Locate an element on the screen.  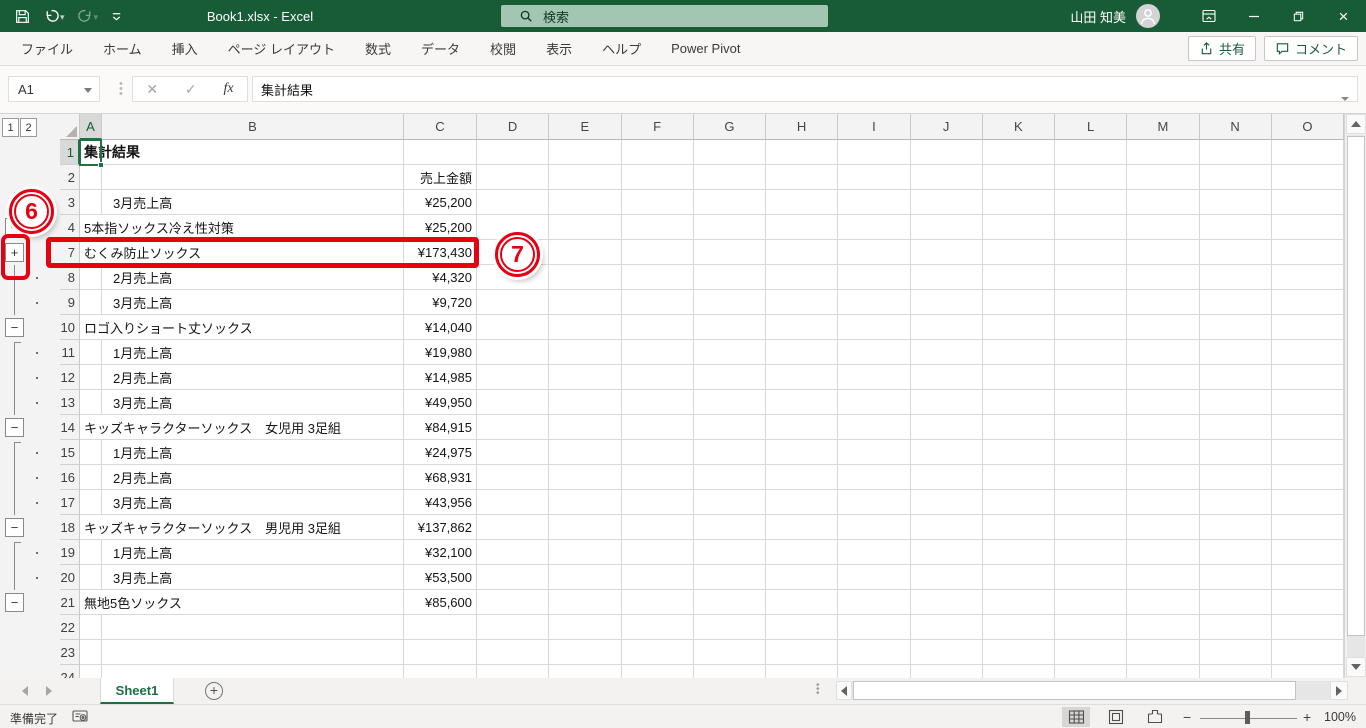
cell-L14 is located at coordinates (1091, 427).